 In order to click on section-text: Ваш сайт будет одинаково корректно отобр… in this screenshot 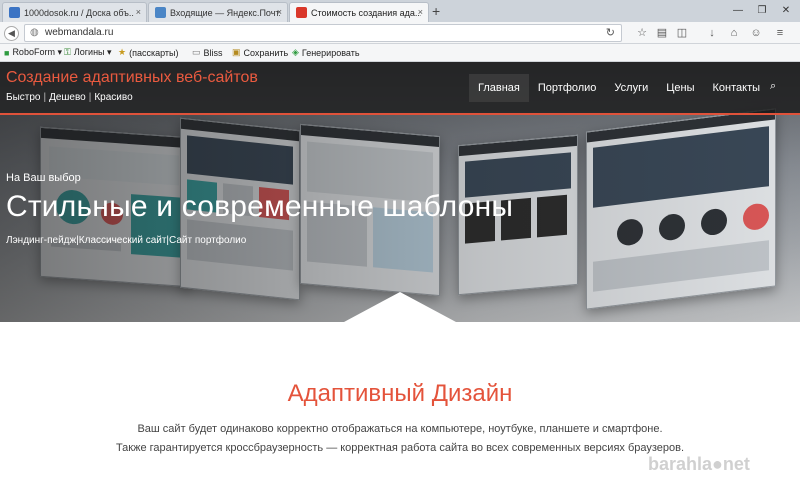, I will do `click(400, 439)`.